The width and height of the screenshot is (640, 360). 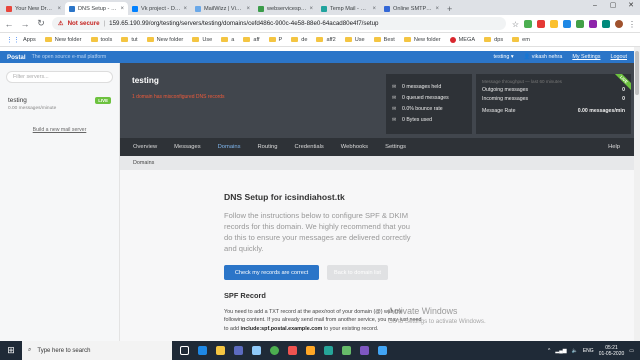 What do you see at coordinates (299, 40) in the screenshot?
I see `bookmark-folder: de` at bounding box center [299, 40].